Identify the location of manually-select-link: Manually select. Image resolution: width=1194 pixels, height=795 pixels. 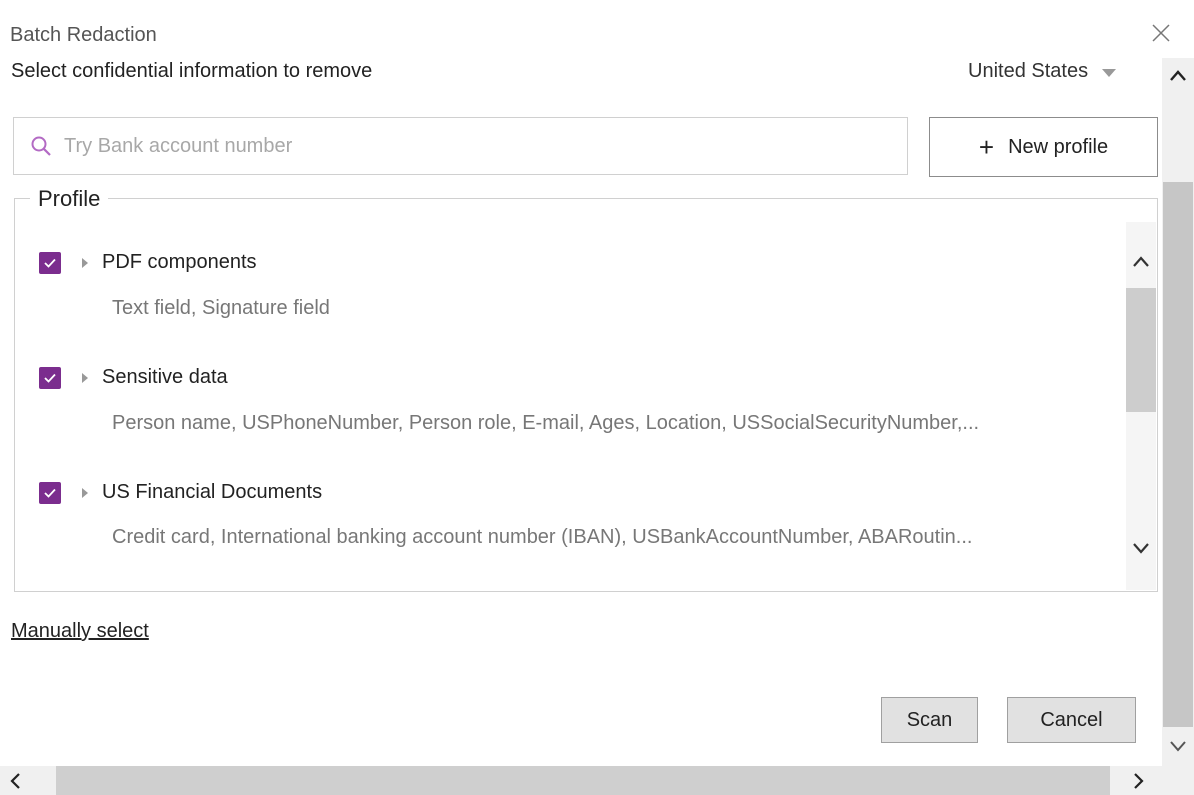
(80, 631).